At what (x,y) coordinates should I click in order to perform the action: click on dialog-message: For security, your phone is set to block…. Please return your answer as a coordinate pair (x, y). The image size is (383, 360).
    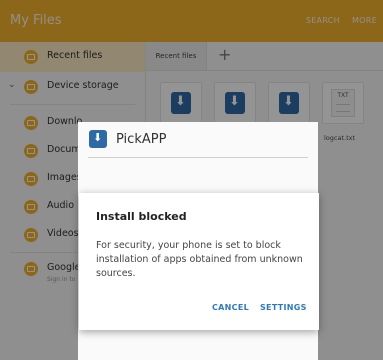
    Looking at the image, I should click on (199, 259).